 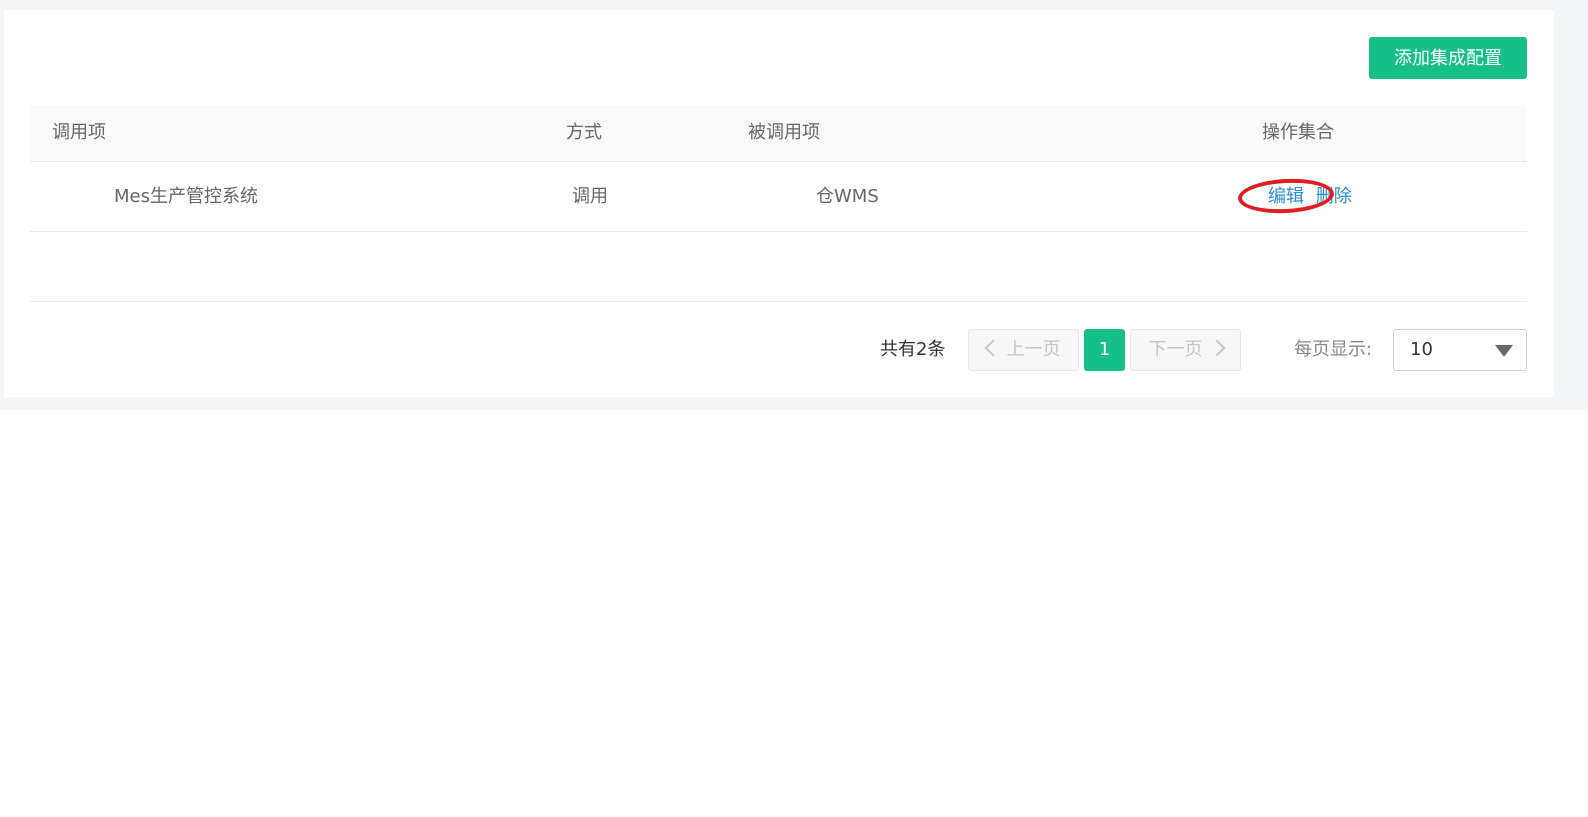 I want to click on per-page-label: 每页显示:, so click(x=1333, y=349).